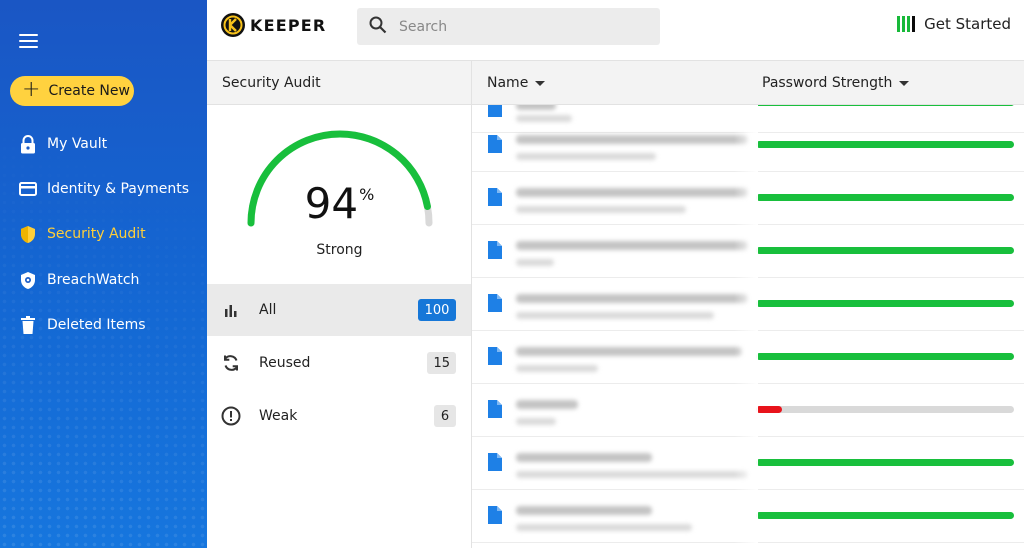 This screenshot has height=548, width=1024. Describe the element at coordinates (445, 416) in the screenshot. I see `count-badge: 6` at that location.